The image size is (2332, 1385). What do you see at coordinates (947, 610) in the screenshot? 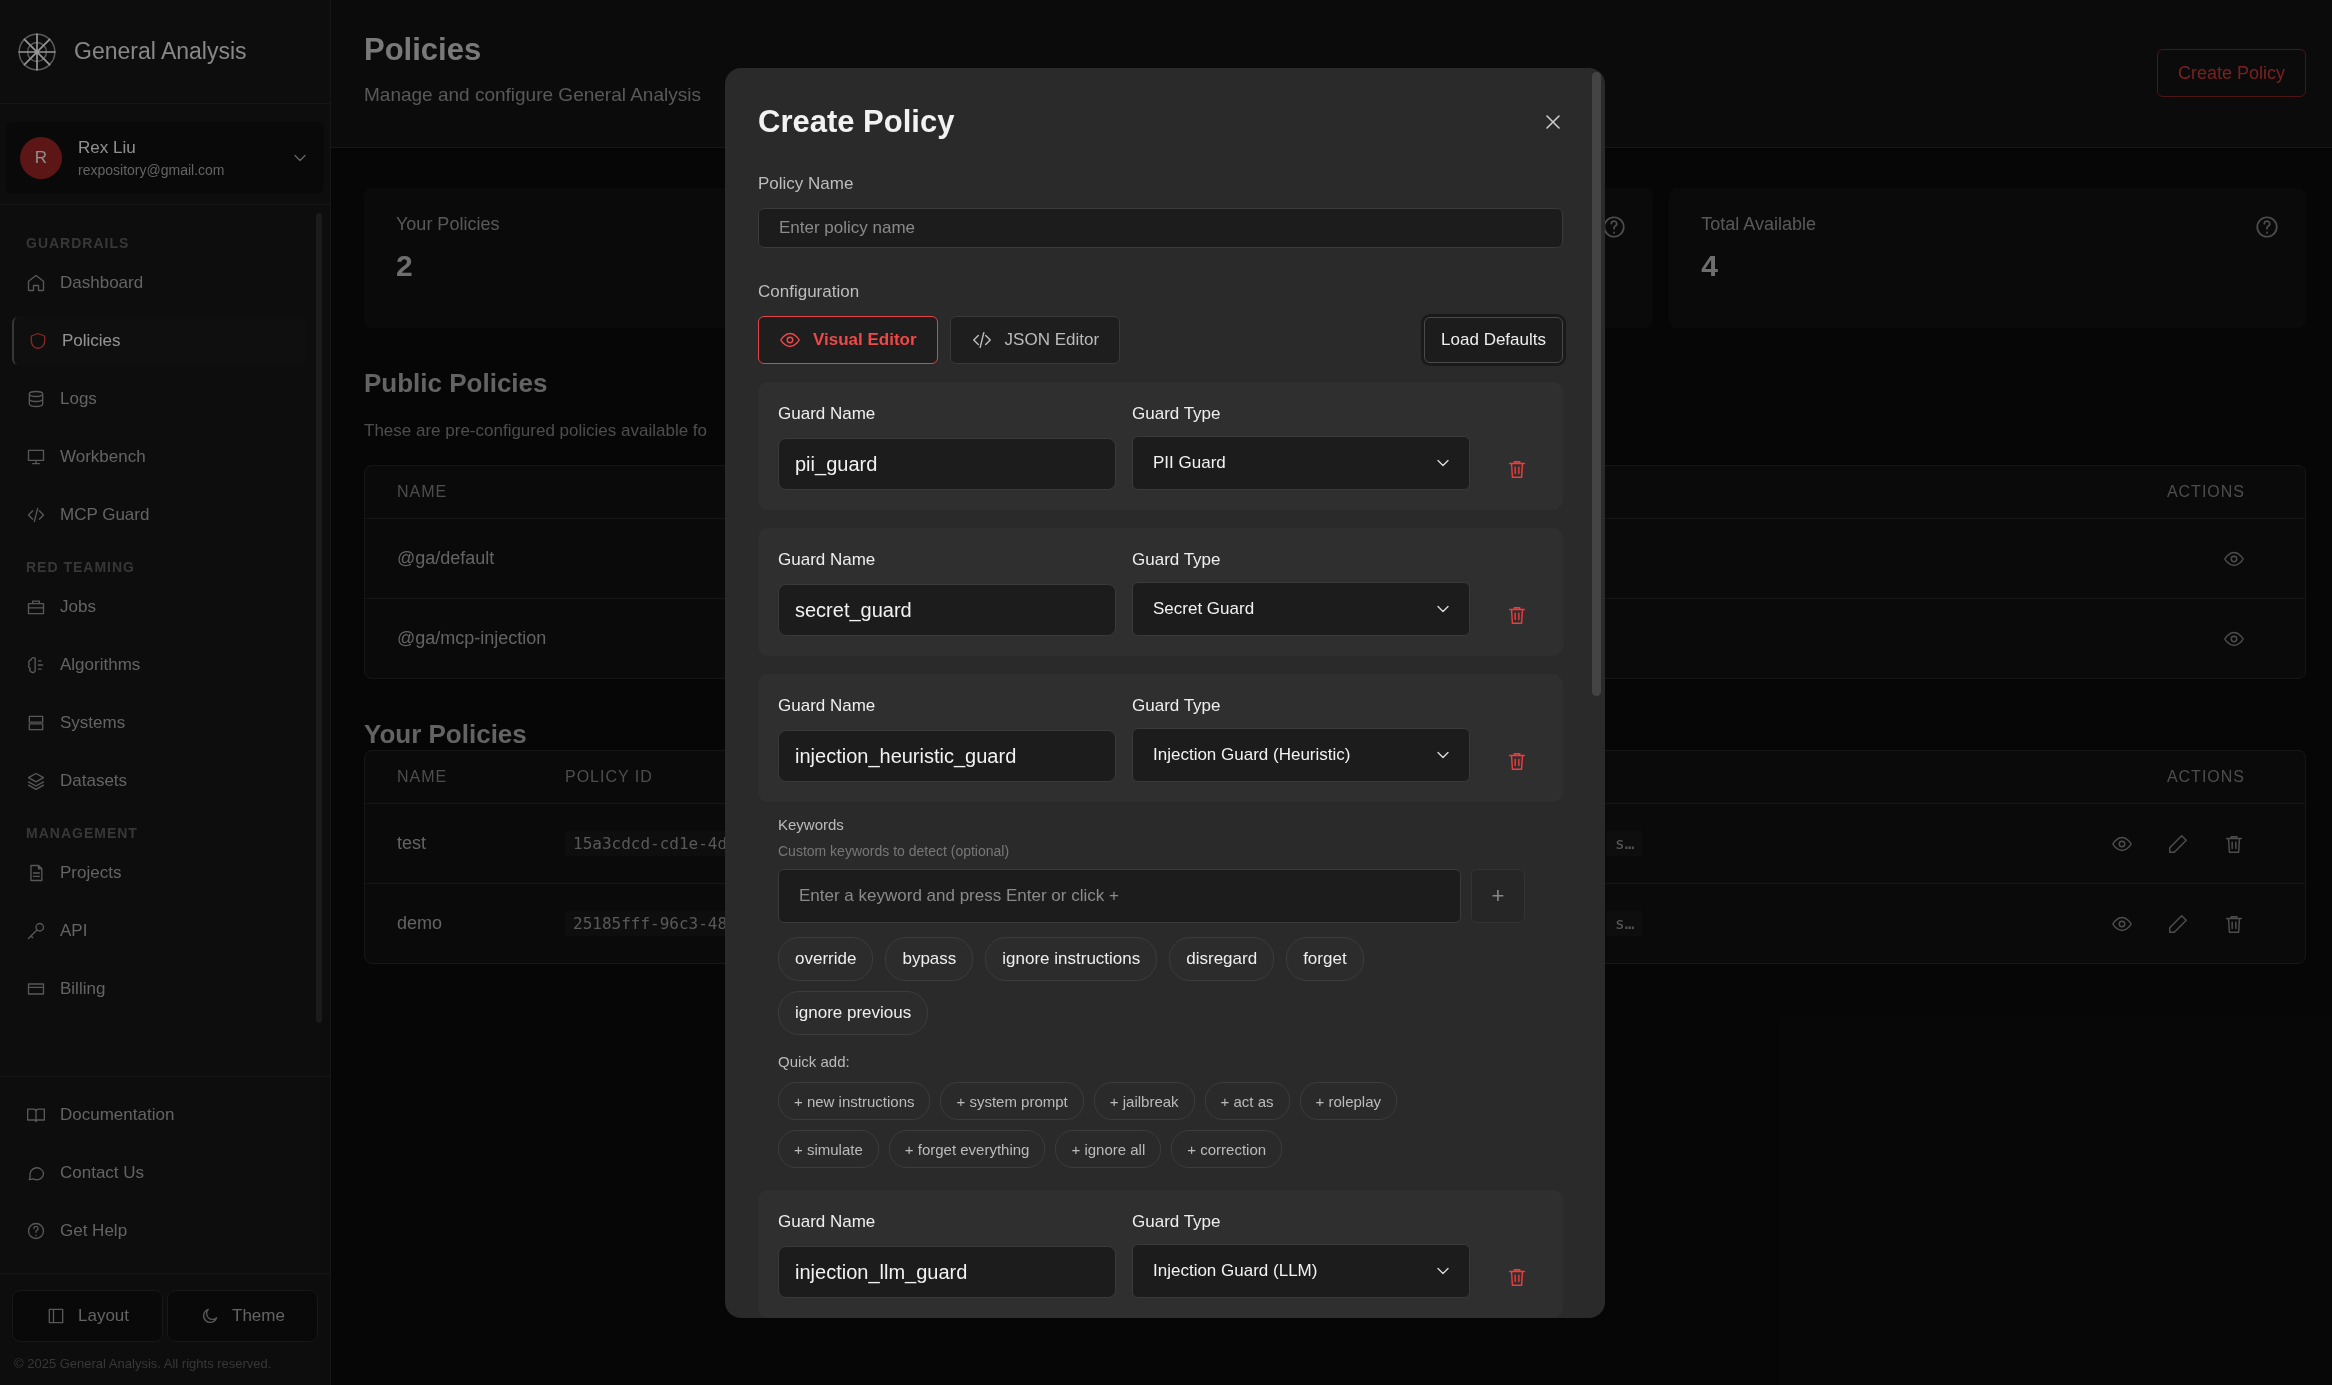
I see `guard-name-field: secret_guard` at bounding box center [947, 610].